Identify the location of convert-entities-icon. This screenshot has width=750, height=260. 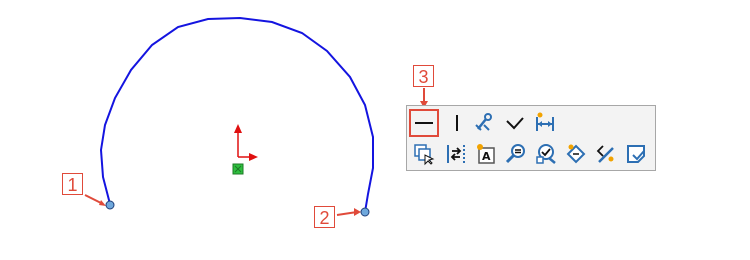
(456, 154).